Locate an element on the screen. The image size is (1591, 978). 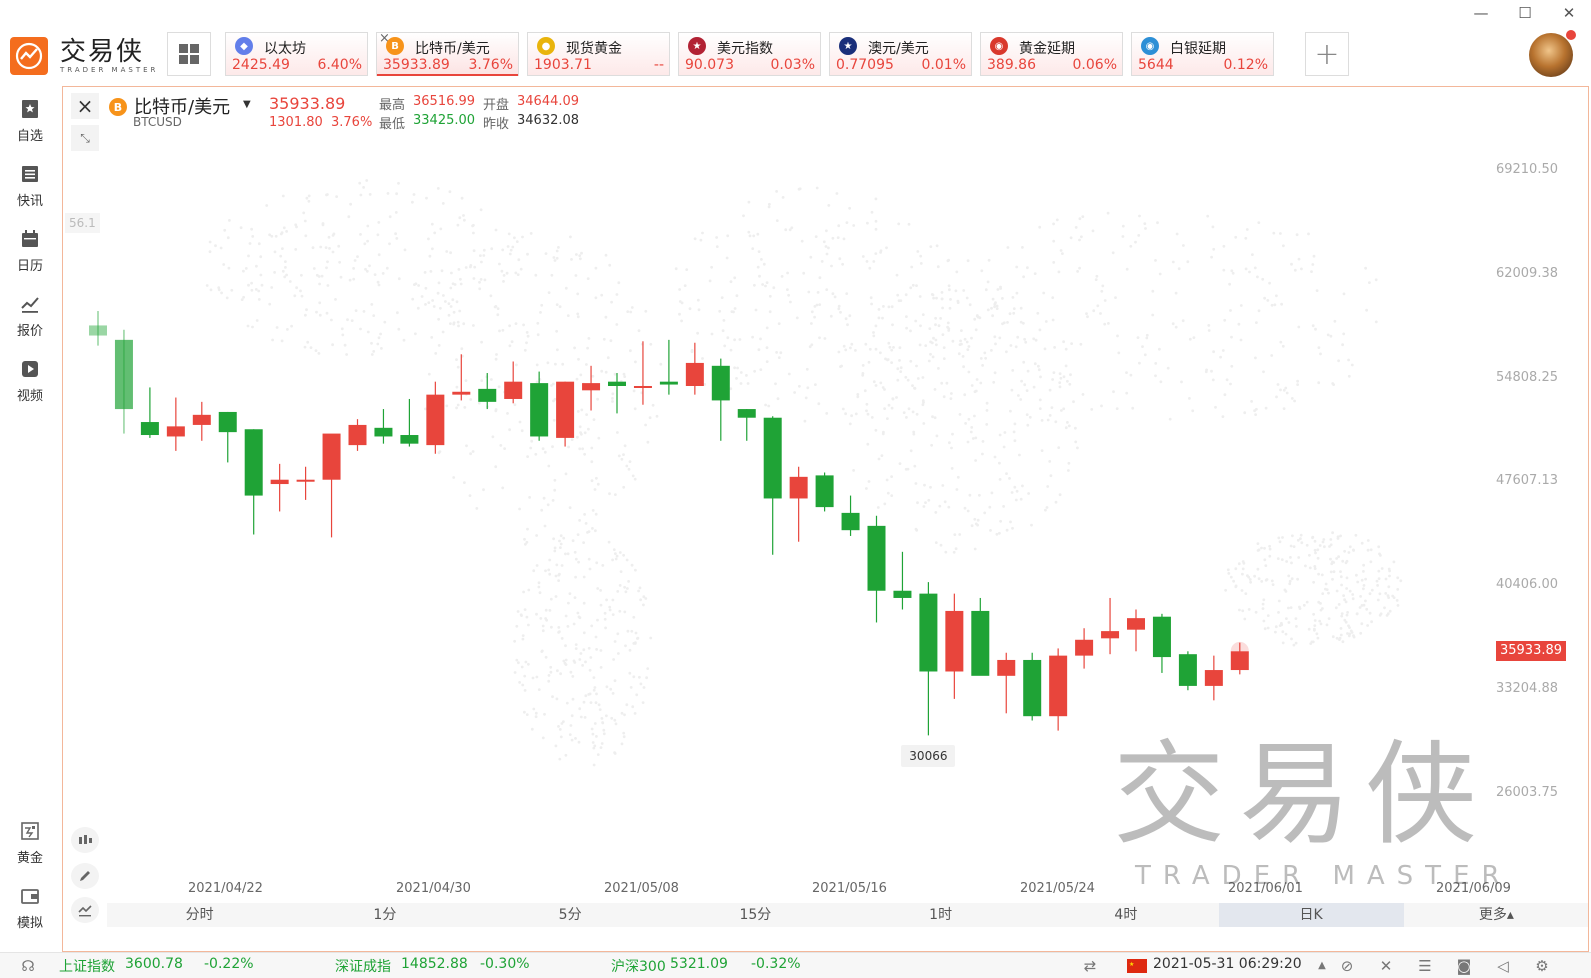
headset-icon: ☊ is located at coordinates (28, 966).